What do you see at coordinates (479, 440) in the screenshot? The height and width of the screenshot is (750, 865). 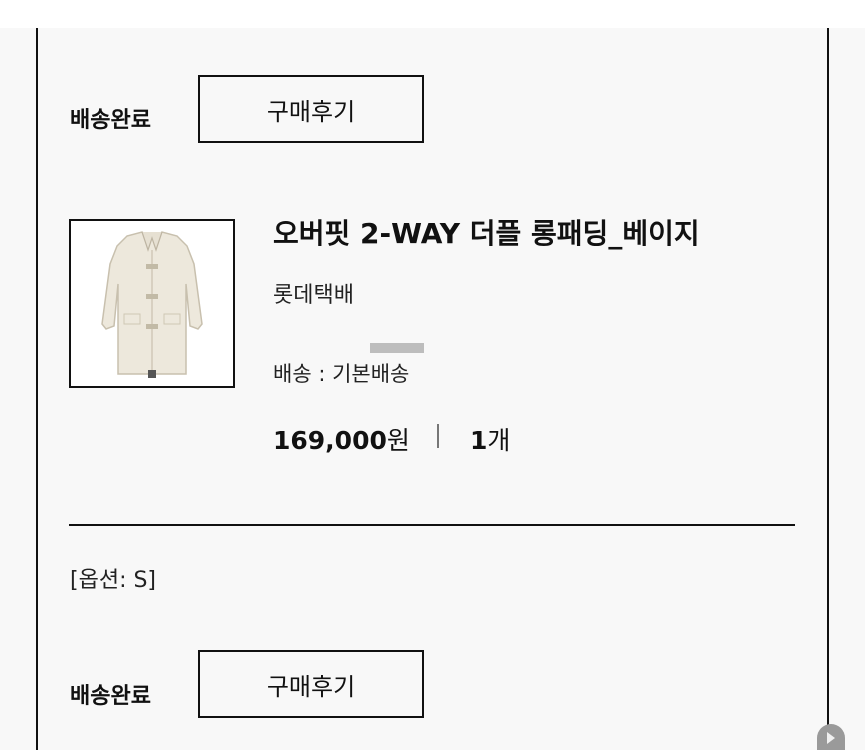 I see `quantity-value: 1` at bounding box center [479, 440].